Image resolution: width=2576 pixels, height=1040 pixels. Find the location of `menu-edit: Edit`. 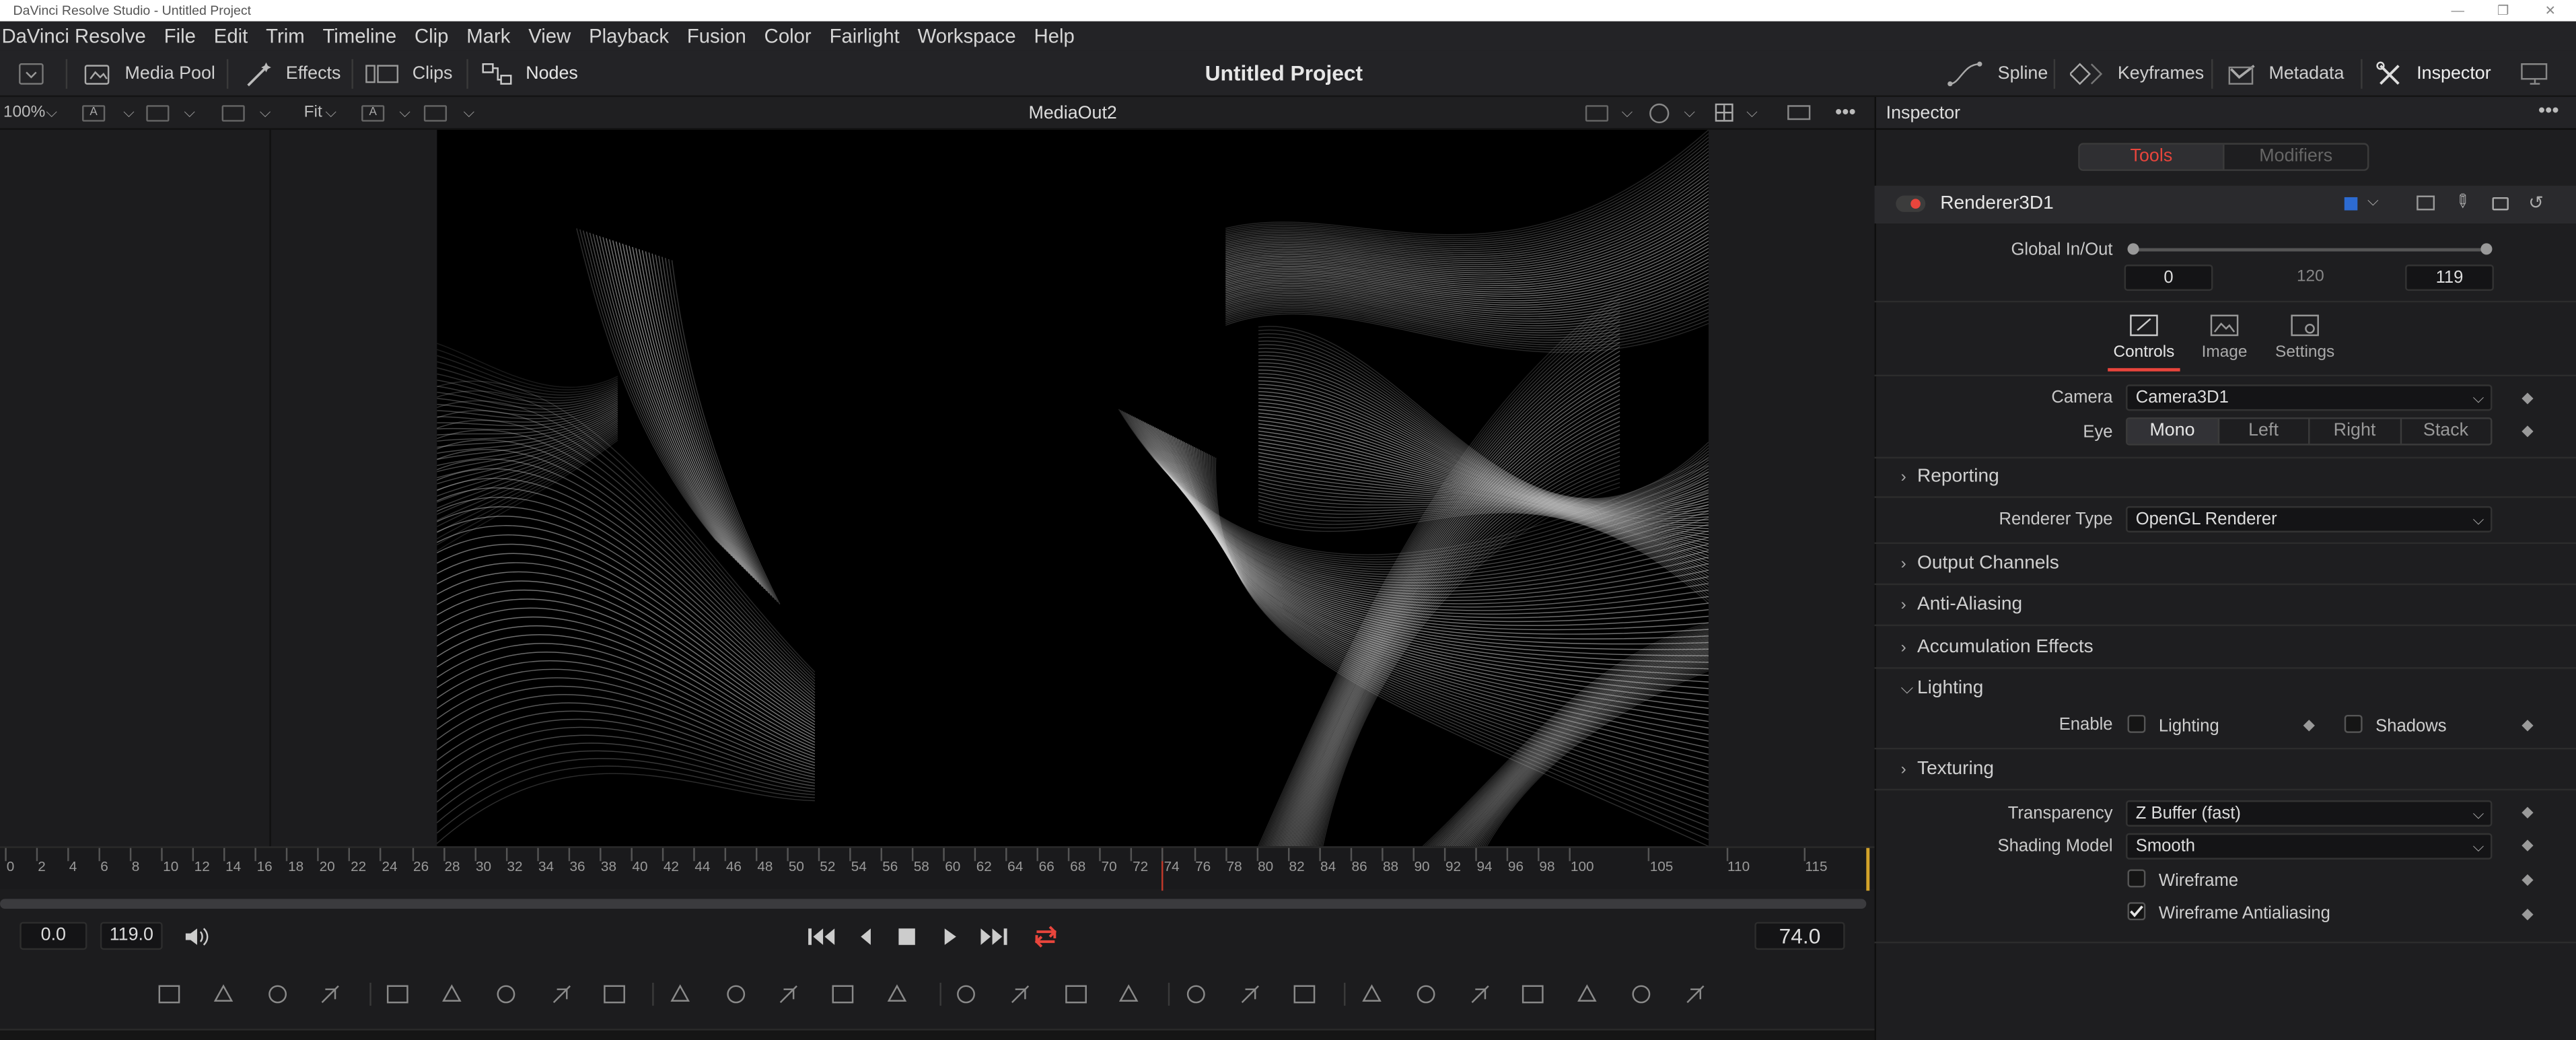

menu-edit: Edit is located at coordinates (231, 36).